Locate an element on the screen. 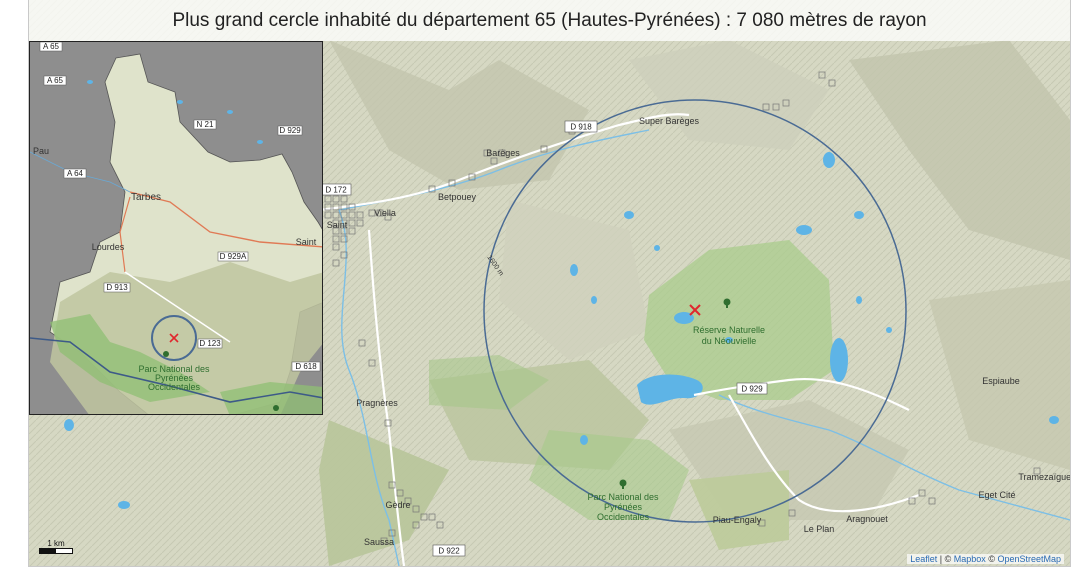  road-tag-d918: D 918 is located at coordinates (581, 126).